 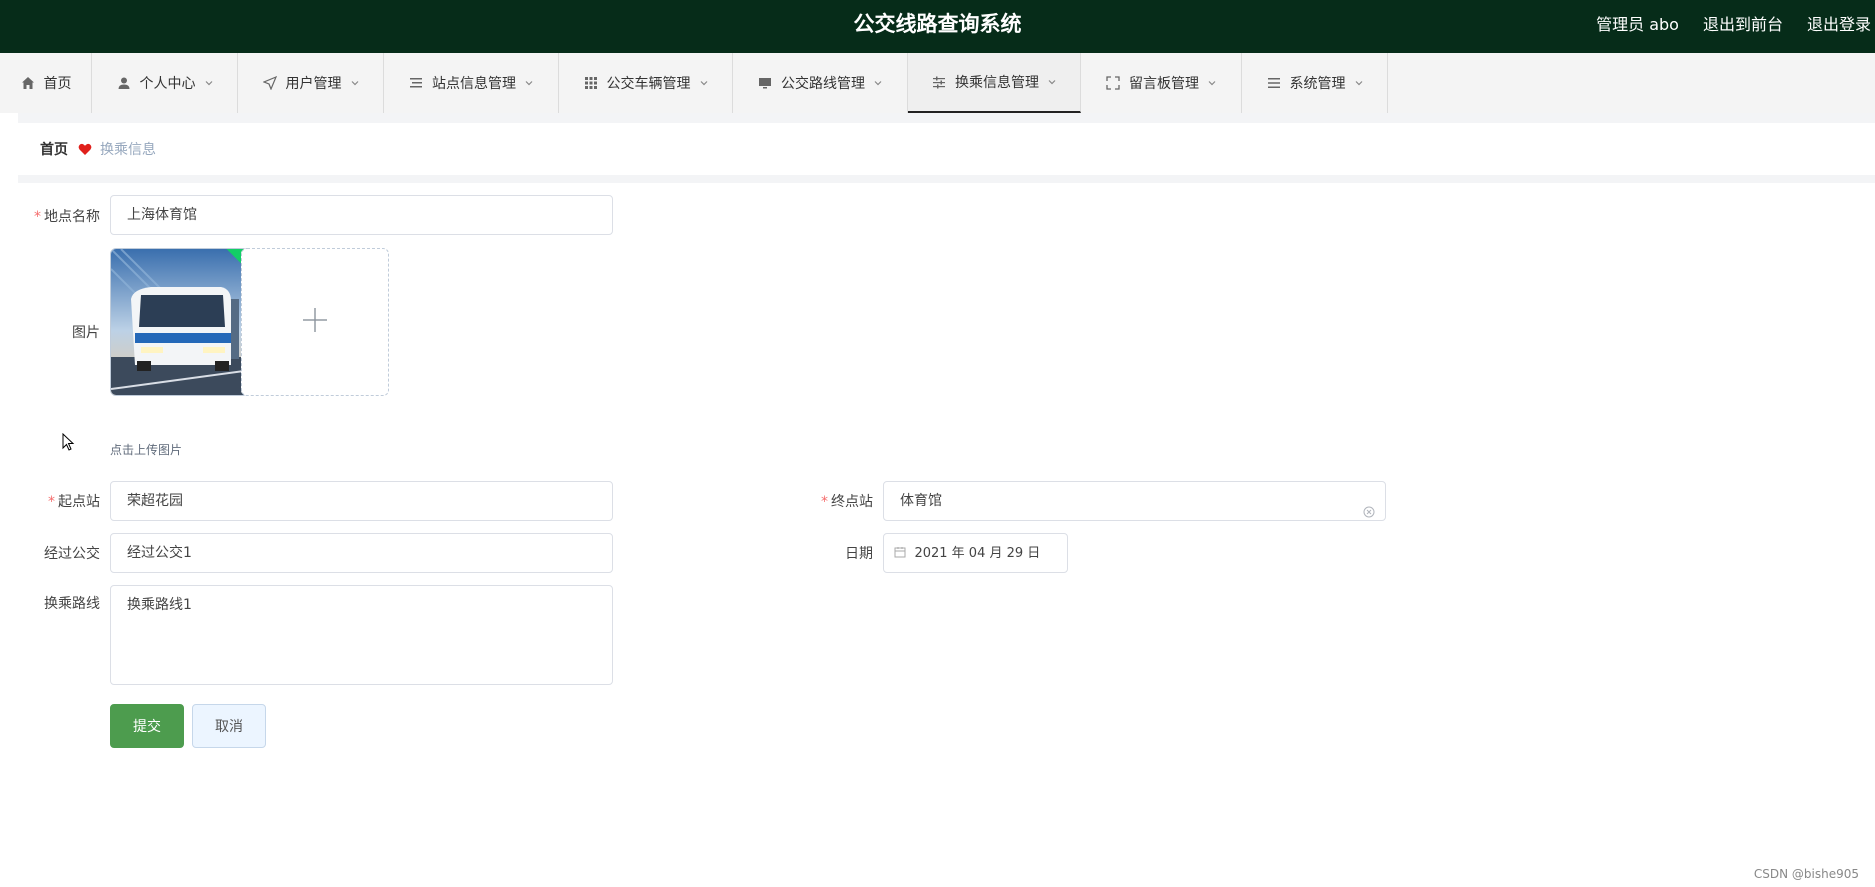 I want to click on sliders-icon, so click(x=939, y=82).